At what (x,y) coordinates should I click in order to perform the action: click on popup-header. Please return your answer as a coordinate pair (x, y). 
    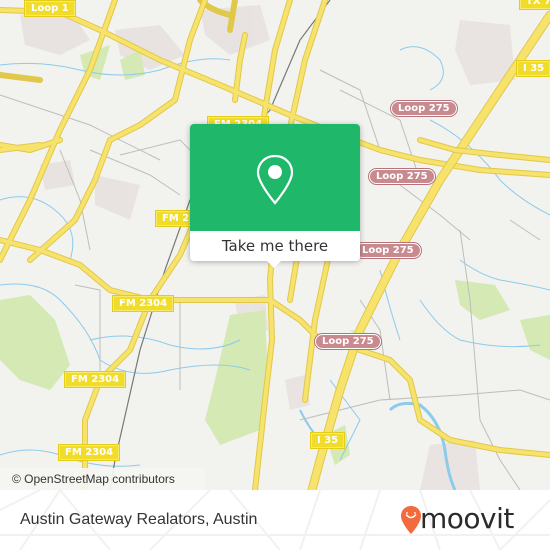
    Looking at the image, I should click on (275, 177).